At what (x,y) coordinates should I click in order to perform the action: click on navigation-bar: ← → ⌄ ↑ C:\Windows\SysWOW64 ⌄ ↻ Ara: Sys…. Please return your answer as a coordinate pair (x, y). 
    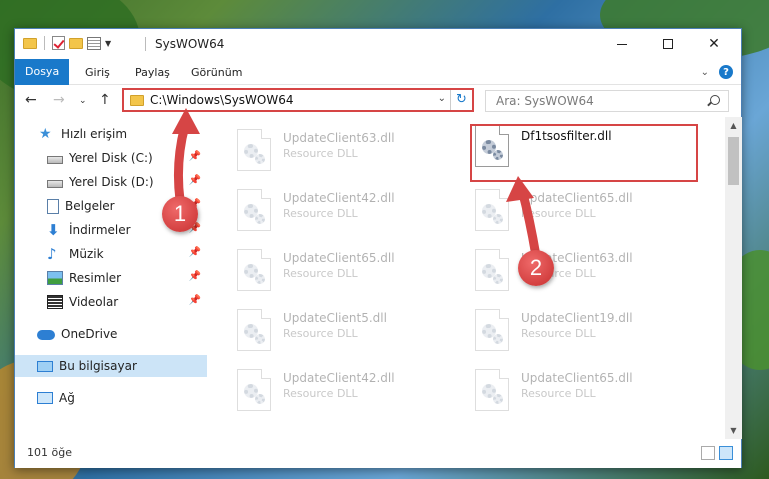
    Looking at the image, I should click on (378, 101).